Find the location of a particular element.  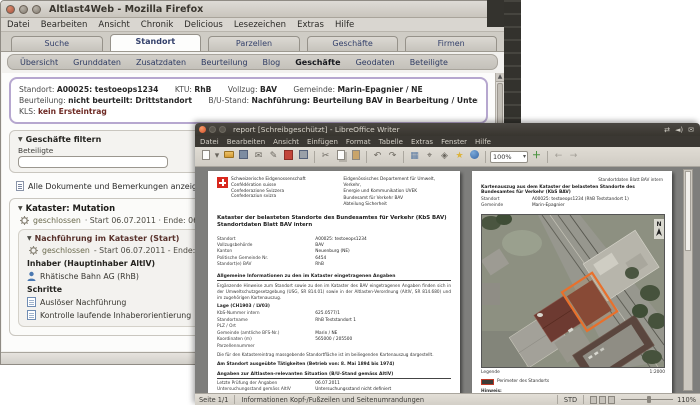

inhaber-name: Rhätische Bahn AG (RhB) is located at coordinates (89, 276).